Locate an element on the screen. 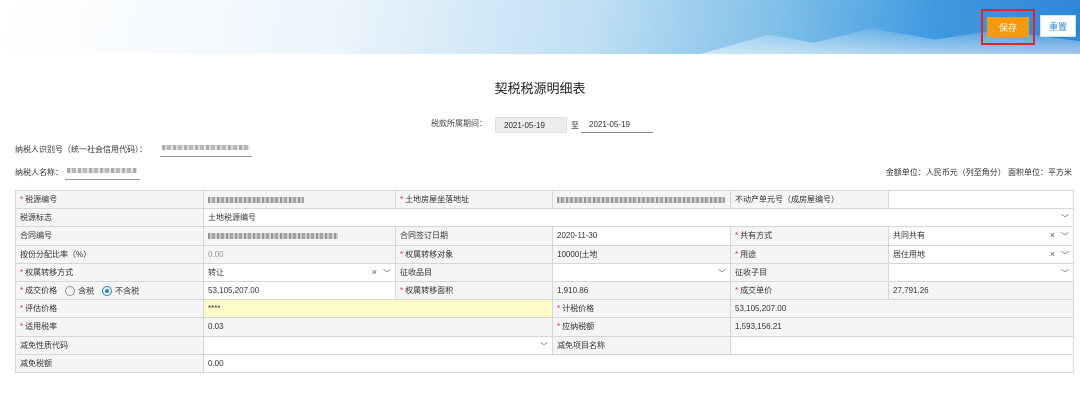  payable-label: * 应纳税额 is located at coordinates (641, 327).